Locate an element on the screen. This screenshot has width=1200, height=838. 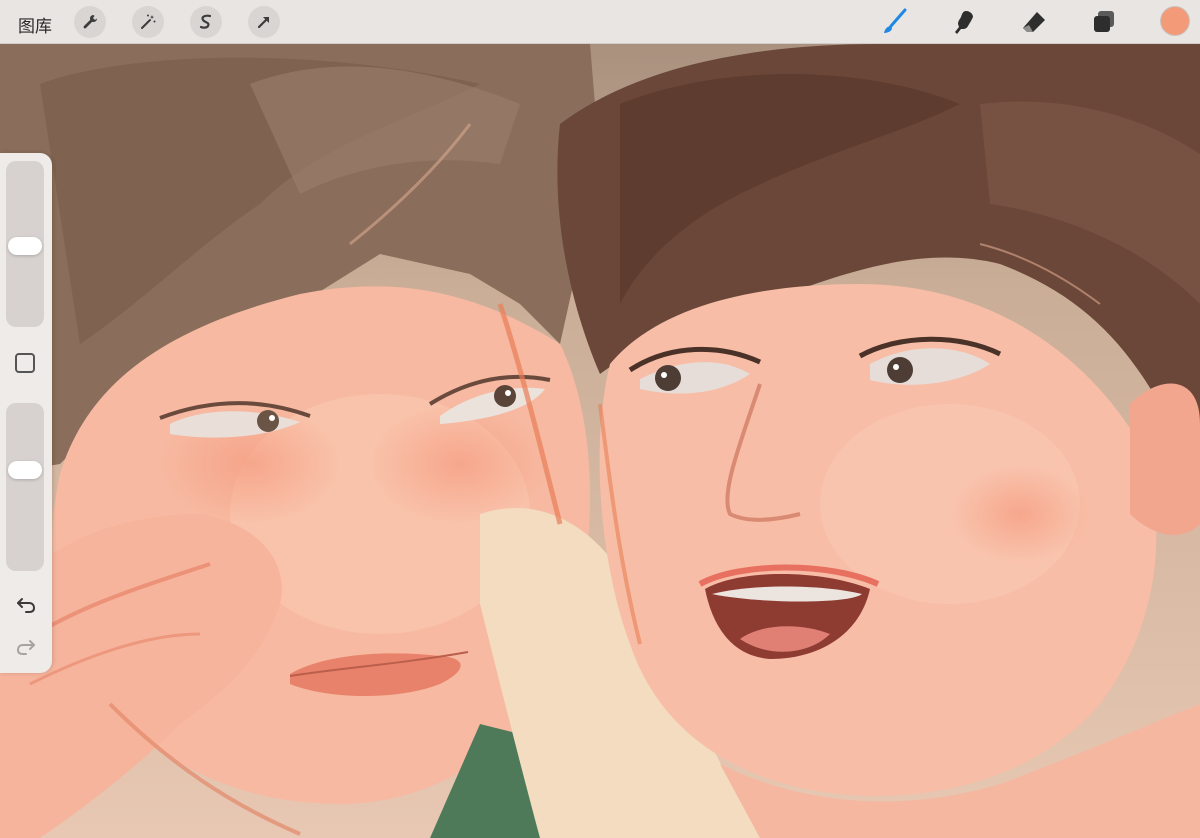
actions-button is located at coordinates (90, 22).